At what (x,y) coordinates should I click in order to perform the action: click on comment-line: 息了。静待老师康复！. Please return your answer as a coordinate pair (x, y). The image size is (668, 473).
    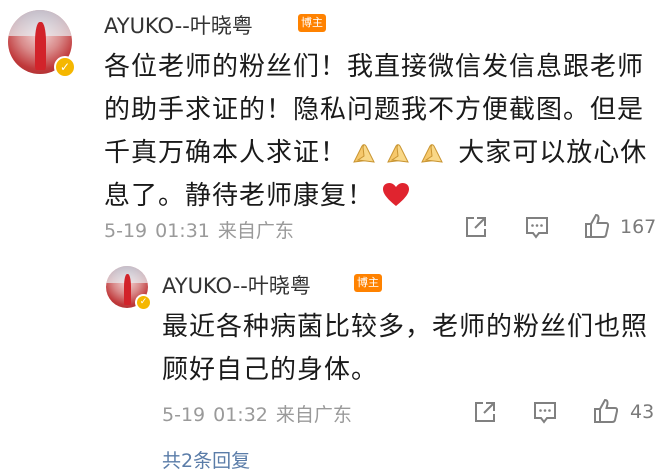
    Looking at the image, I should click on (384, 196).